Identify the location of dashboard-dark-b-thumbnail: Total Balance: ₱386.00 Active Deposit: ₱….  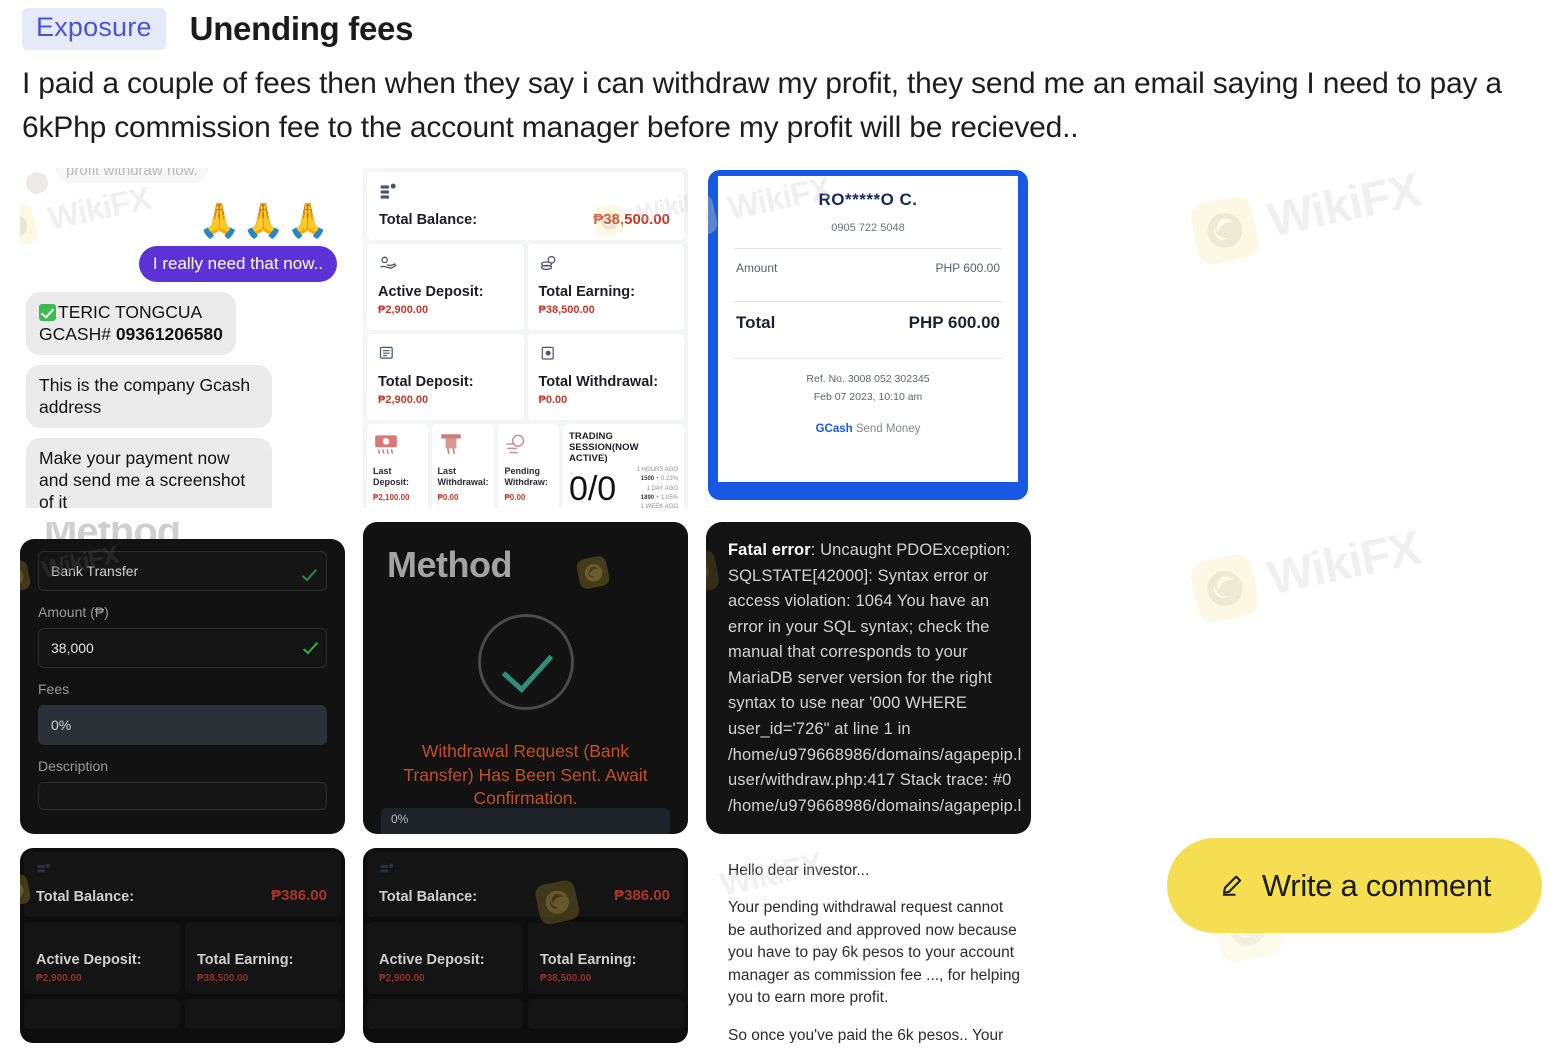
(525, 945).